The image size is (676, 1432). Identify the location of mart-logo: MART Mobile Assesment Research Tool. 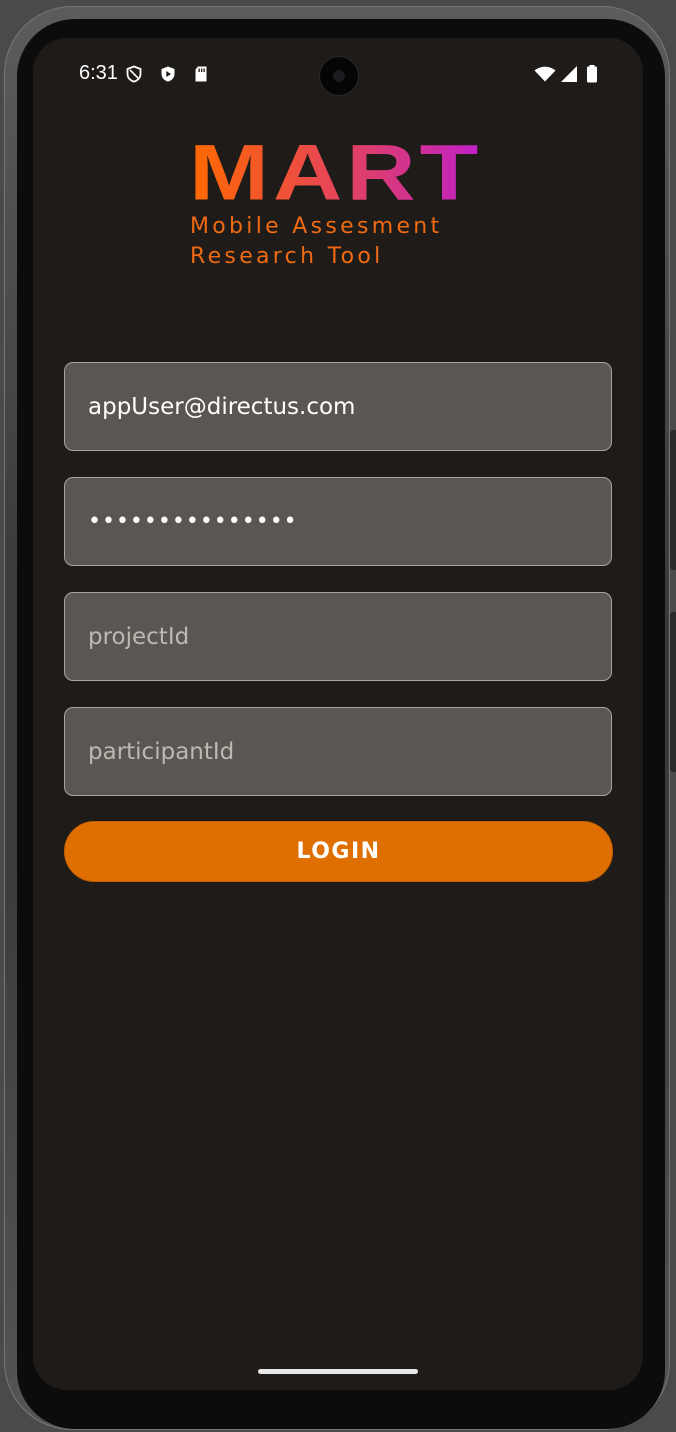
(339, 204).